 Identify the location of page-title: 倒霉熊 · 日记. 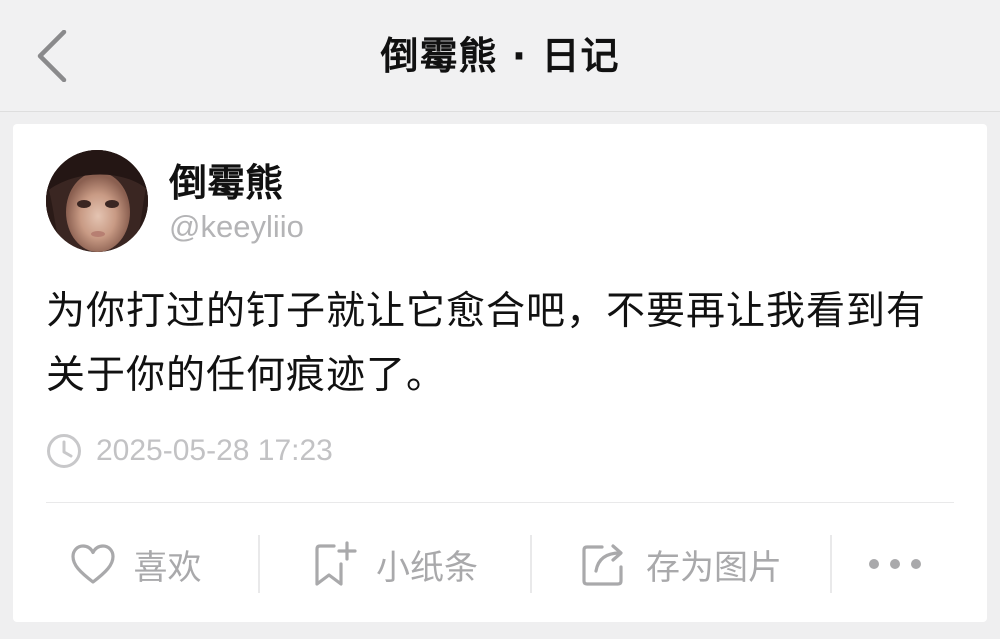
(500, 56).